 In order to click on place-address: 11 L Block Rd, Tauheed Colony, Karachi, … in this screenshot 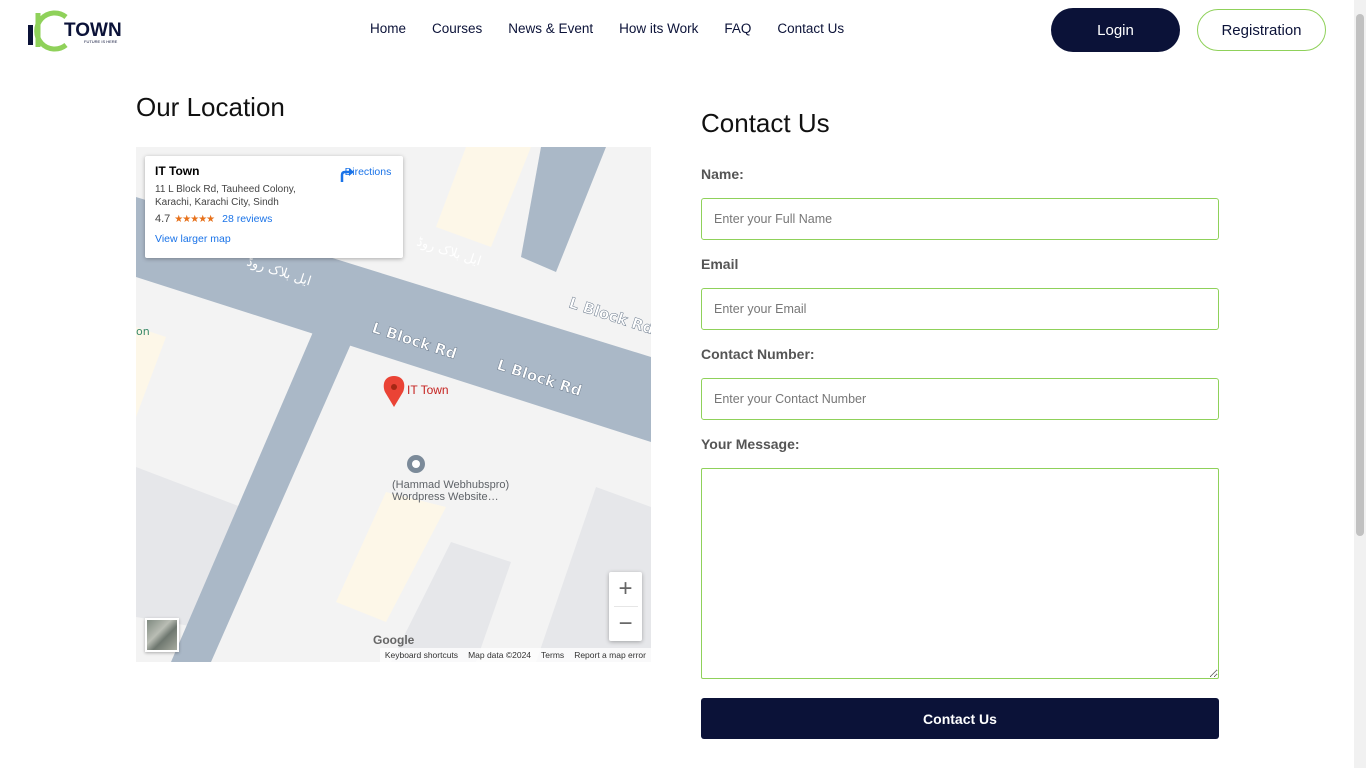, I will do `click(225, 196)`.